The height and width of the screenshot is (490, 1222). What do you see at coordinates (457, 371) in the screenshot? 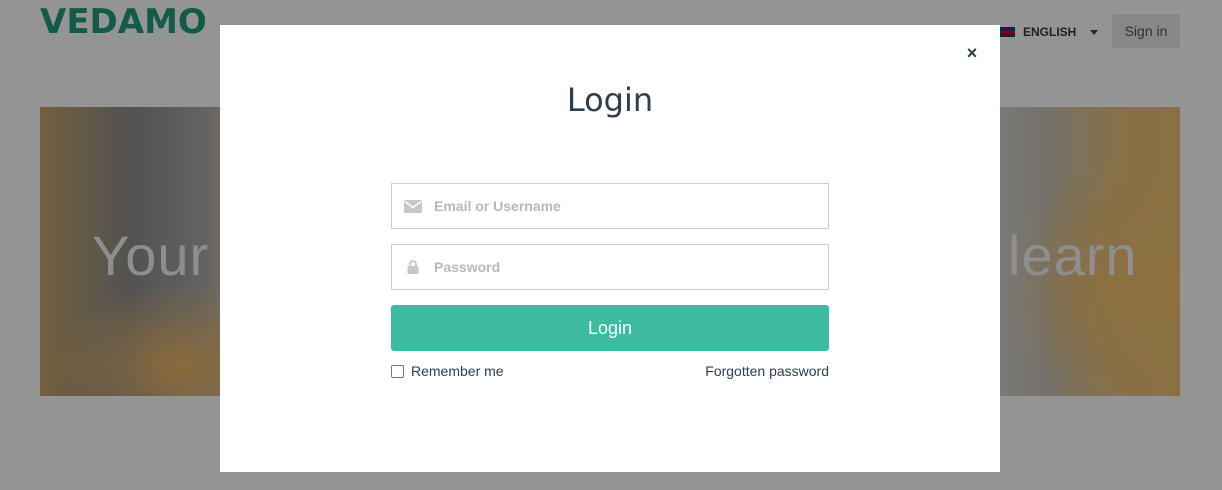
I see `remember-me-label: Remember me` at bounding box center [457, 371].